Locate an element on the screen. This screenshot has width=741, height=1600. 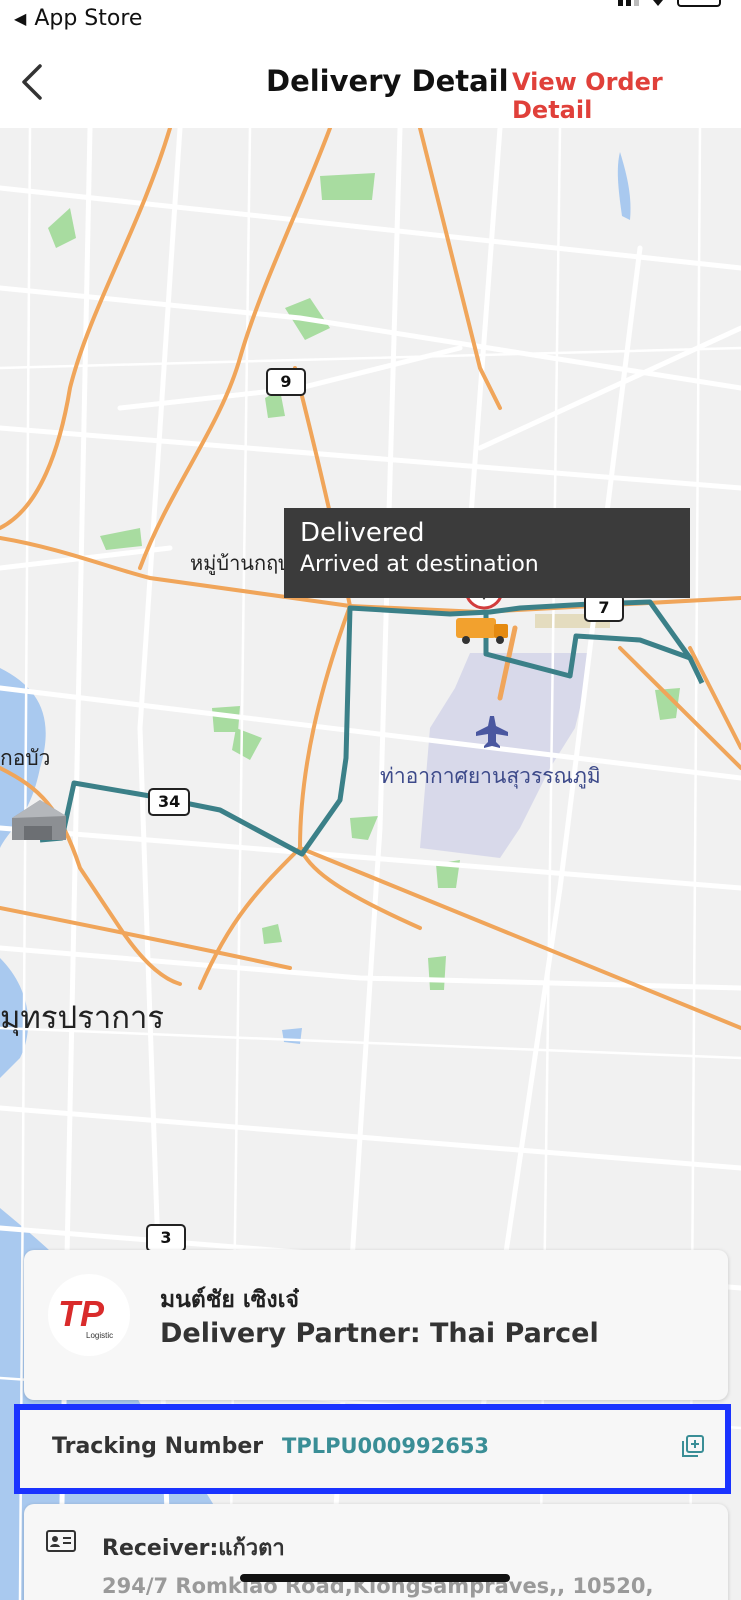
back-button is located at coordinates (34, 82).